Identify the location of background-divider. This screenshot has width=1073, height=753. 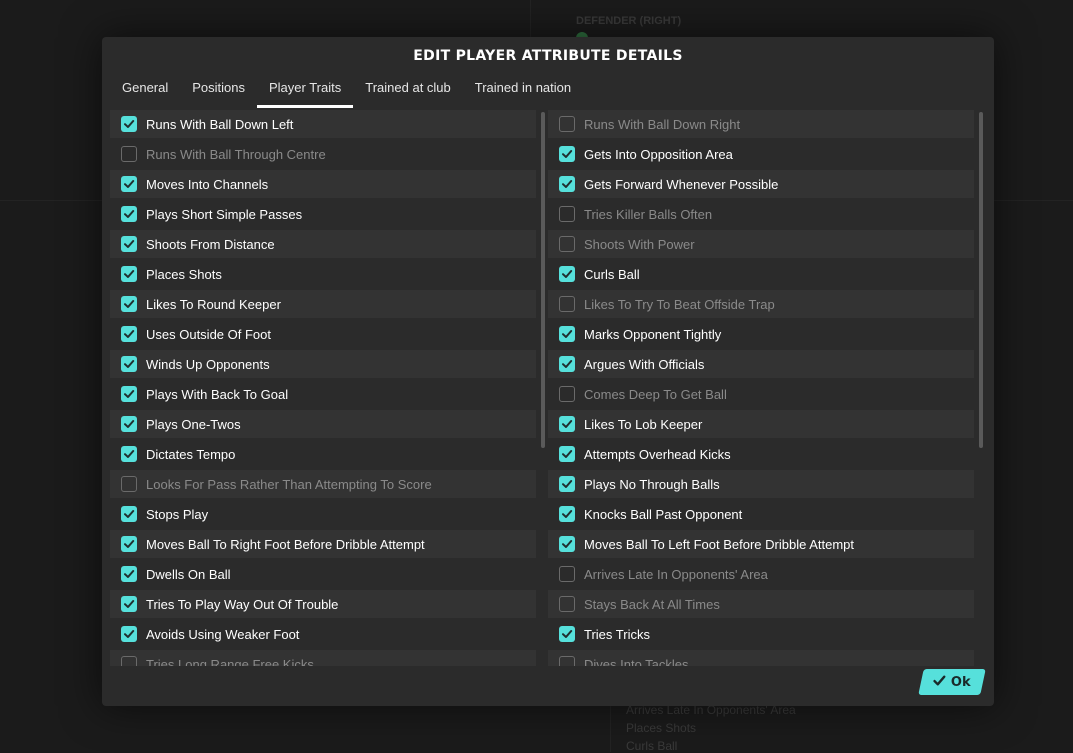
(530, 20).